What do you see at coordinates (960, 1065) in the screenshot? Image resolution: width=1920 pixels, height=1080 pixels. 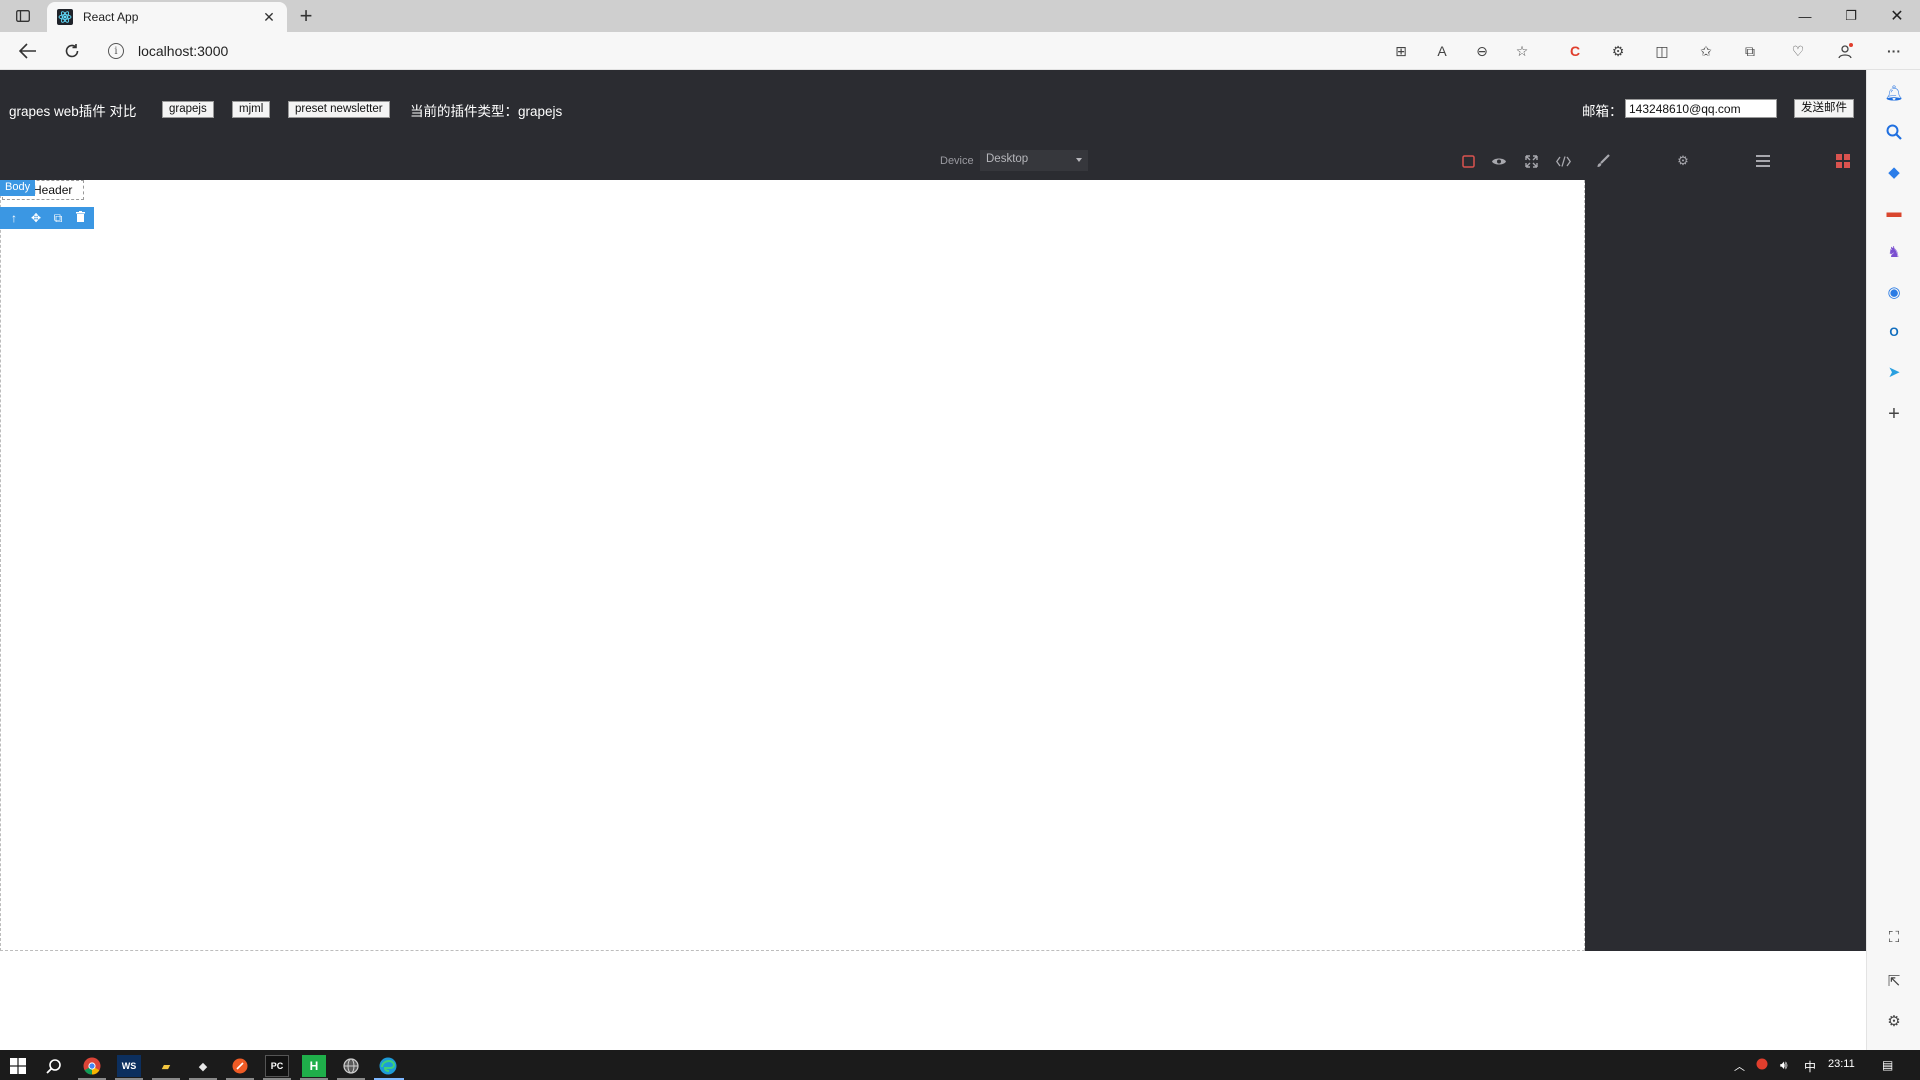 I see `windows-taskbar: WS ▰ ◆ PC H ︿ 🔊︎ 中 23:11 ▤` at bounding box center [960, 1065].